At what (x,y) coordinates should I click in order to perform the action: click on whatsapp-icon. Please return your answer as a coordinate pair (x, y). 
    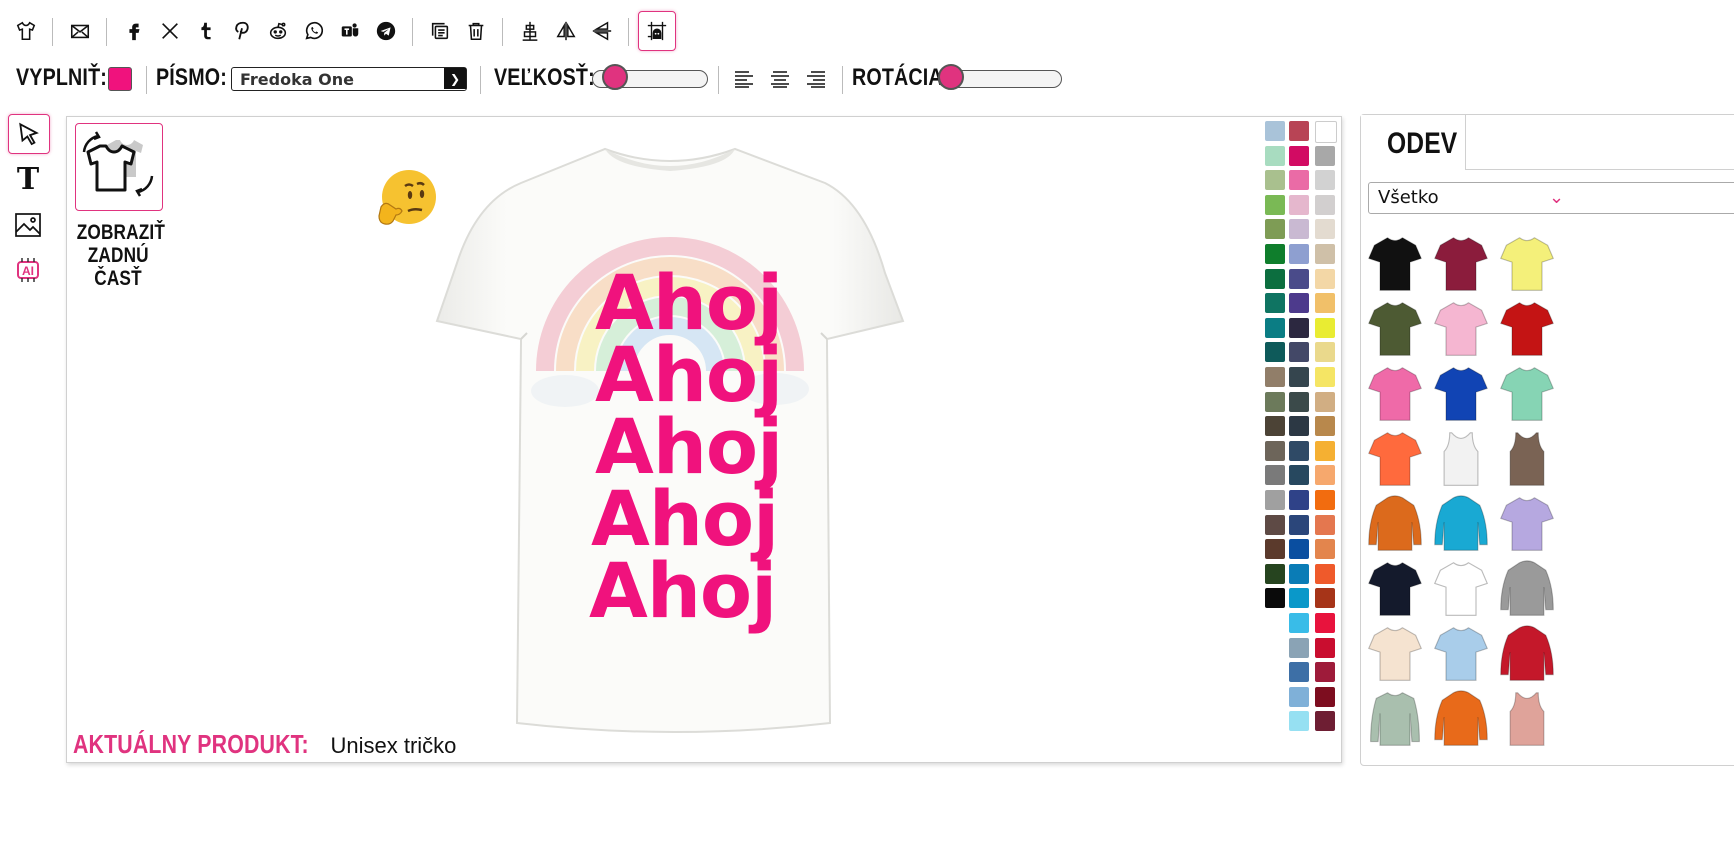
    Looking at the image, I should click on (314, 31).